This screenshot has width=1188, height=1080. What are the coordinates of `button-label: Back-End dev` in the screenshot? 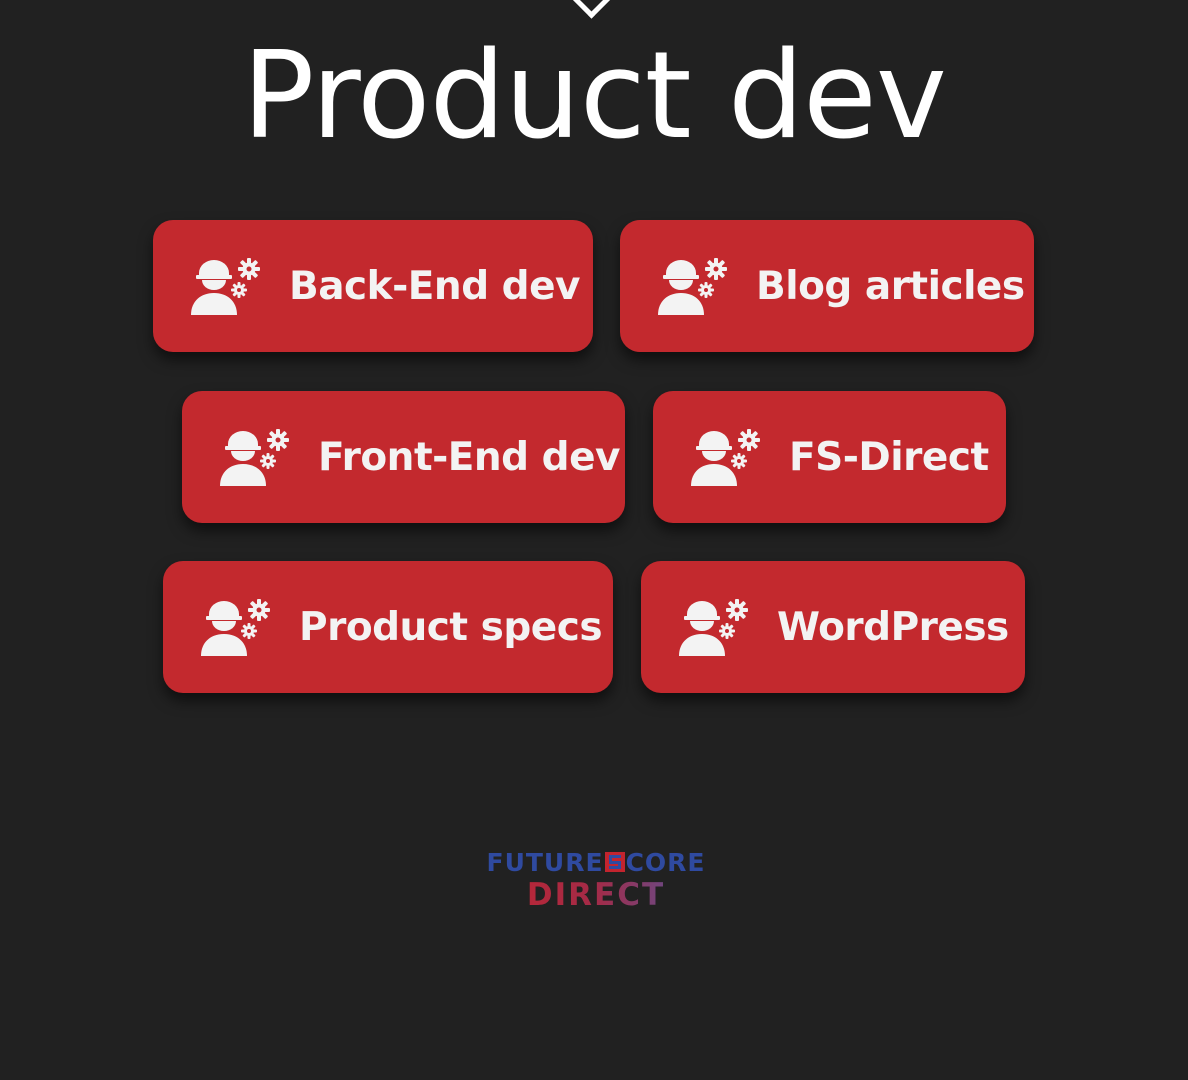 It's located at (434, 286).